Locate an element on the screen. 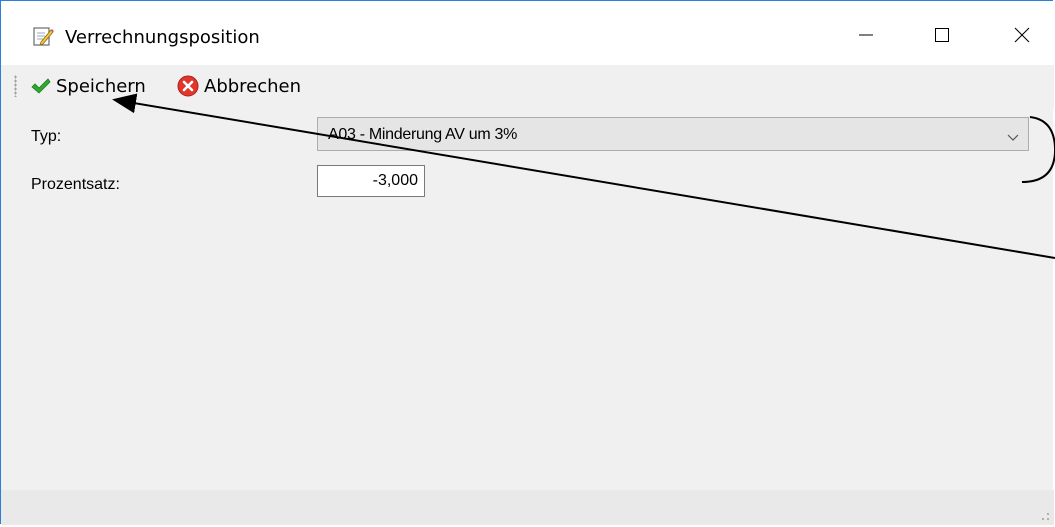  typ-dropdown-value: A03 - Minderung AV um 3% is located at coordinates (423, 134).